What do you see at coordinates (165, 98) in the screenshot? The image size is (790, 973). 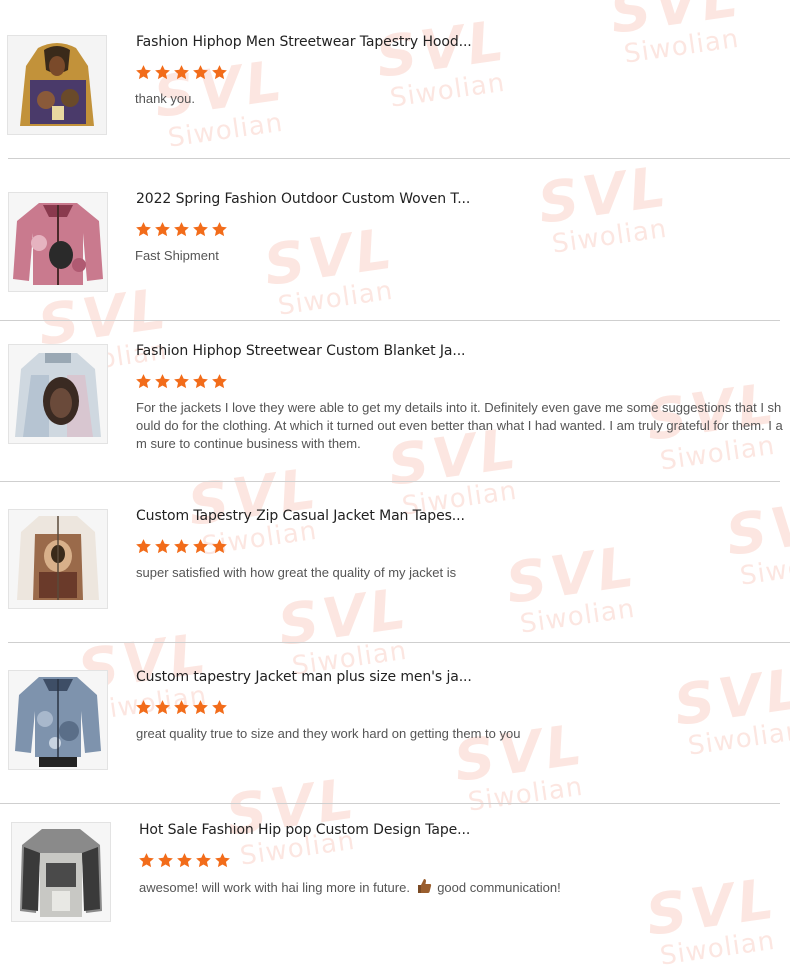 I see `review-comment: thank you.` at bounding box center [165, 98].